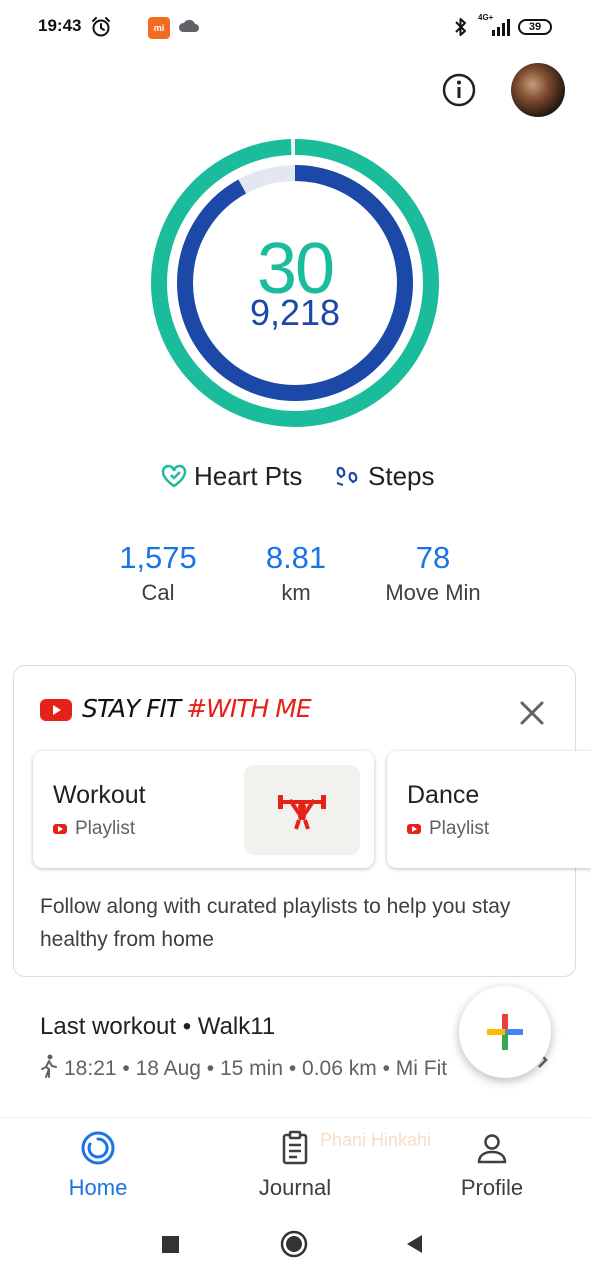  What do you see at coordinates (174, 476) in the screenshot?
I see `heart-icon` at bounding box center [174, 476].